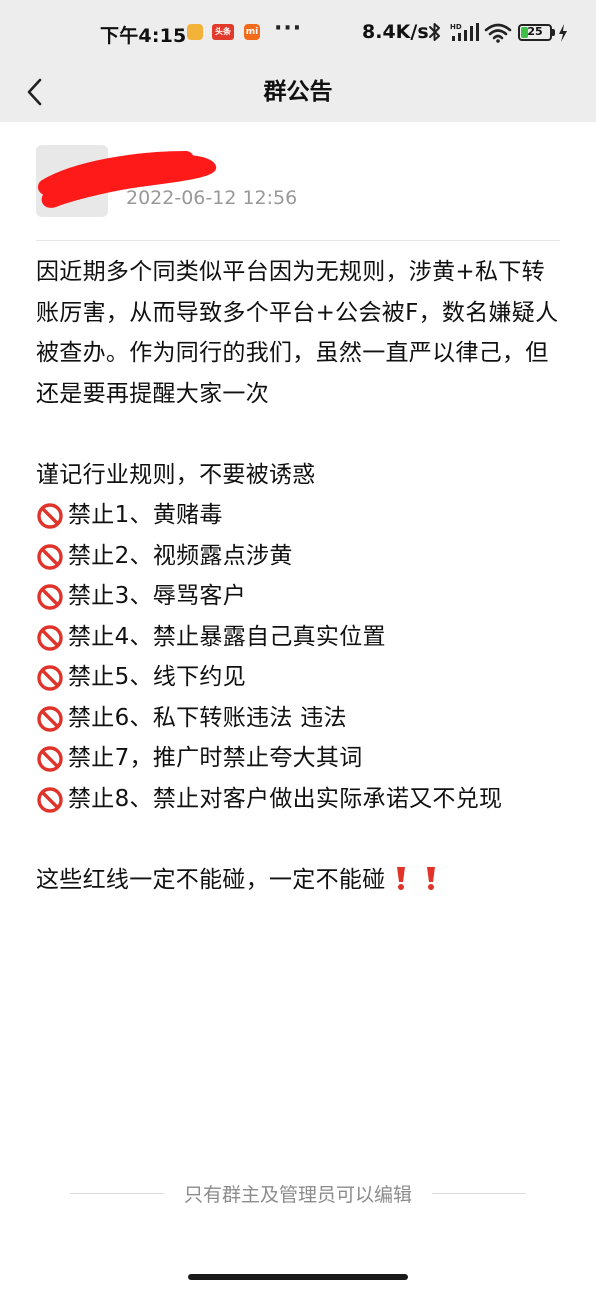 This screenshot has height=1291, width=596. I want to click on rules-heading: 谨记行业规则，不要被诱惑, so click(176, 474).